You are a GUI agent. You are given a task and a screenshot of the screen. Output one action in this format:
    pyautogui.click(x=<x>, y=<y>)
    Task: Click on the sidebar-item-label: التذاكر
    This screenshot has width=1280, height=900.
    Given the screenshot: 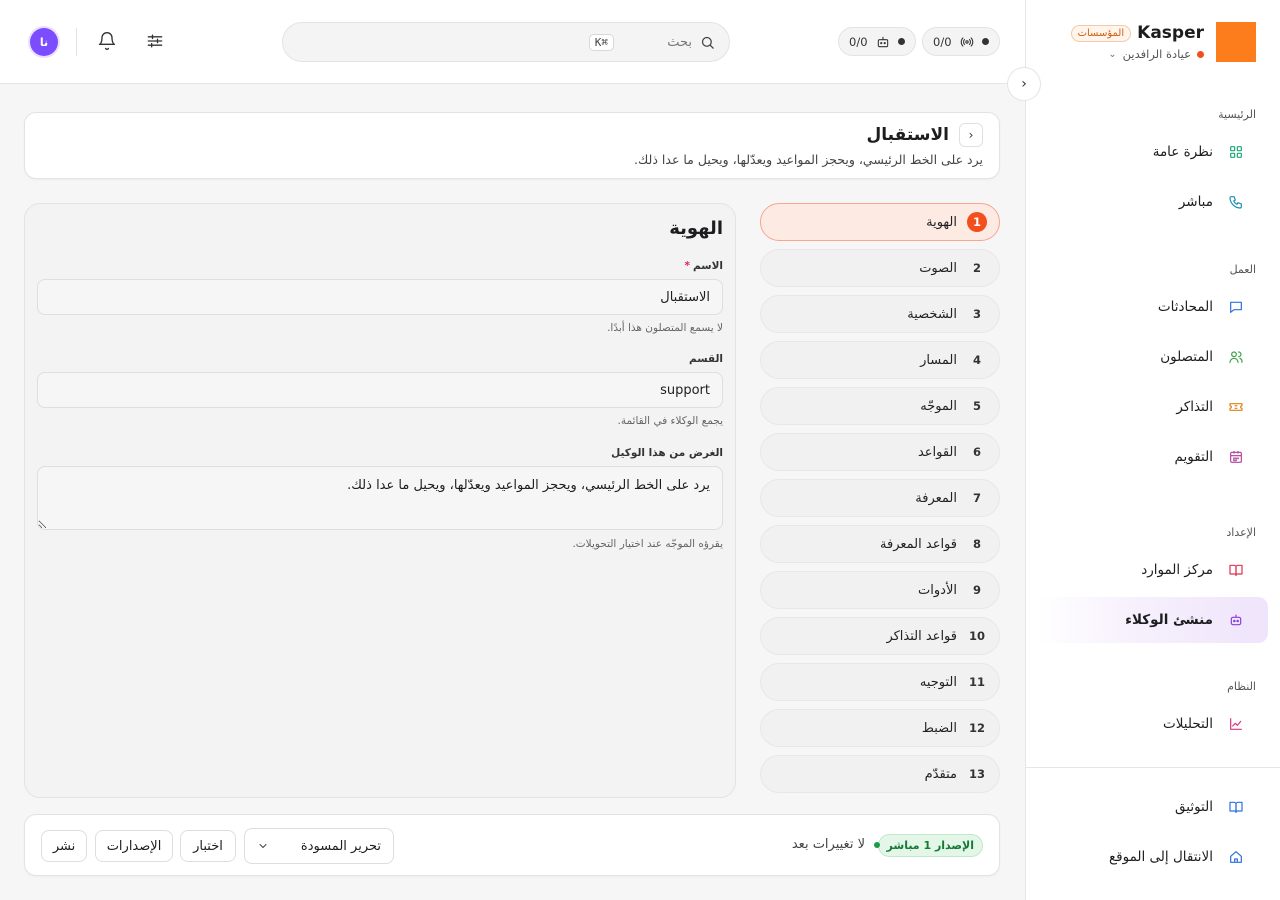 What is the action you would take?
    pyautogui.click(x=1194, y=407)
    